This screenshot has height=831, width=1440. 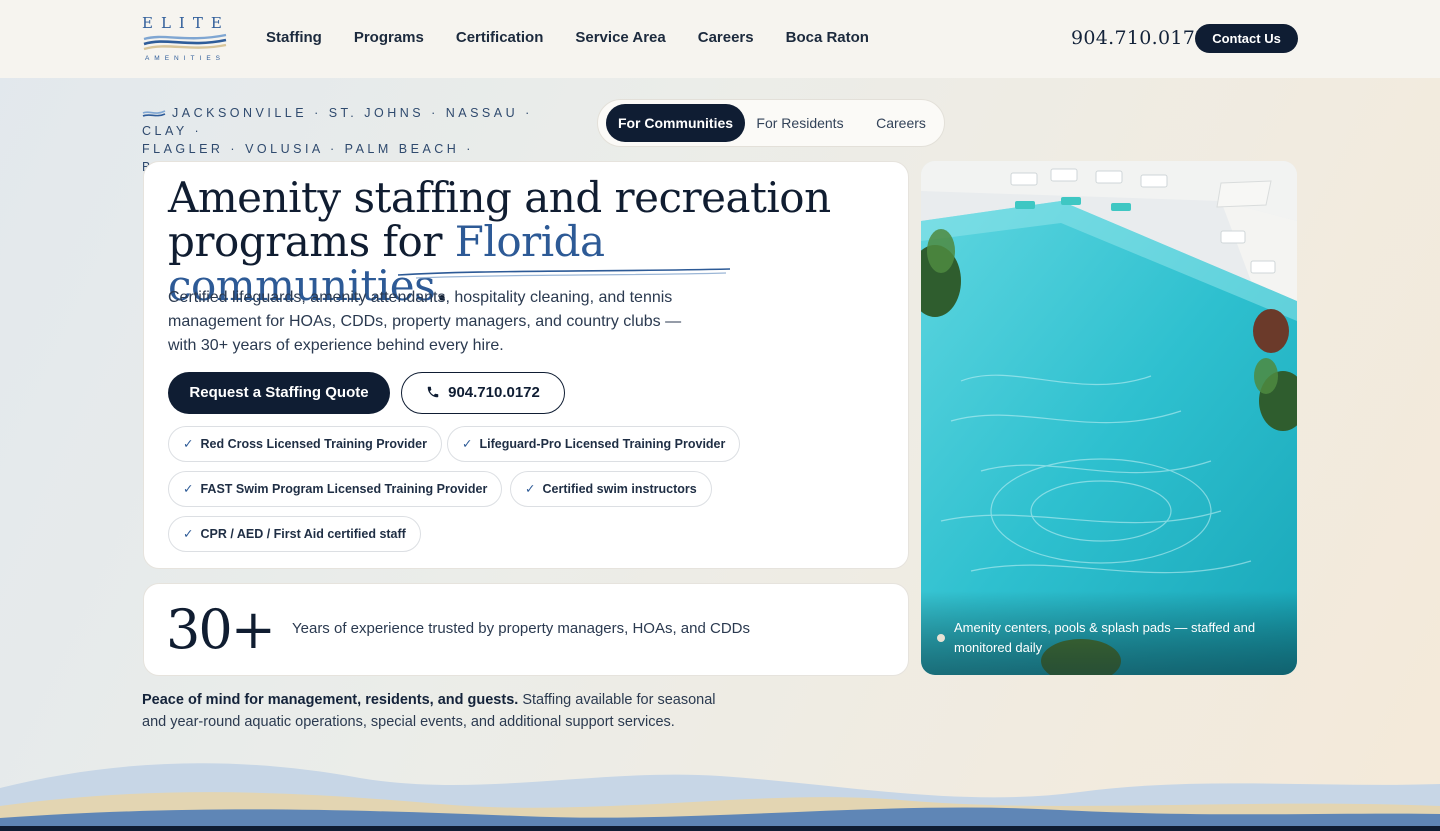 I want to click on nav-service-area: Service Area, so click(x=620, y=37).